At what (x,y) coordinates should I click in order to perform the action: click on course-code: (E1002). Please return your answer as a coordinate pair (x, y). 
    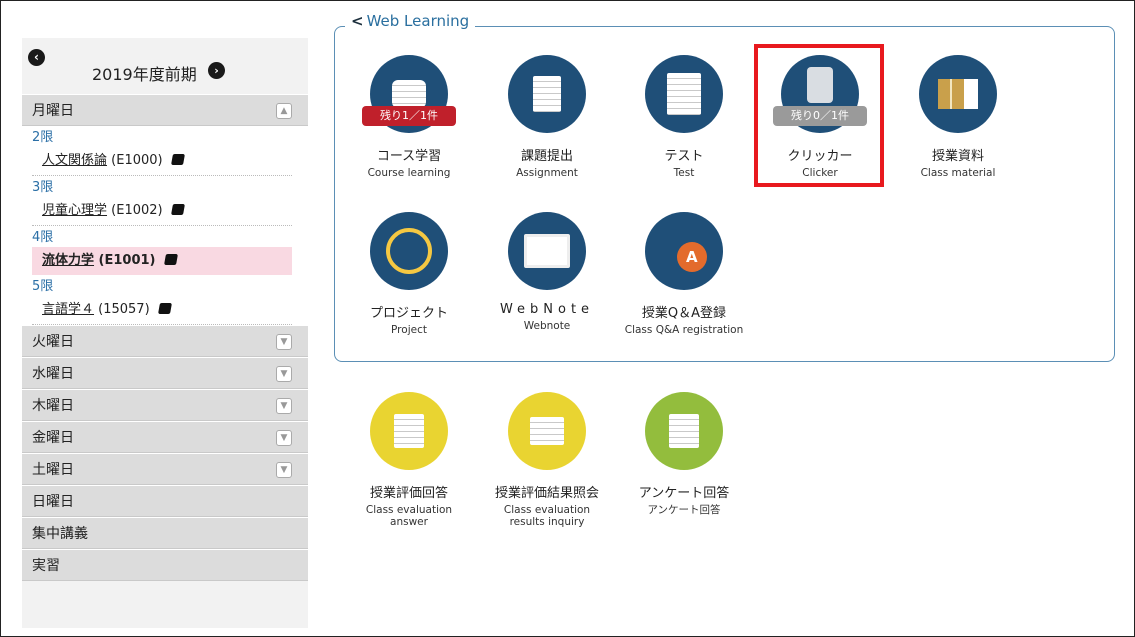
    Looking at the image, I should click on (137, 210).